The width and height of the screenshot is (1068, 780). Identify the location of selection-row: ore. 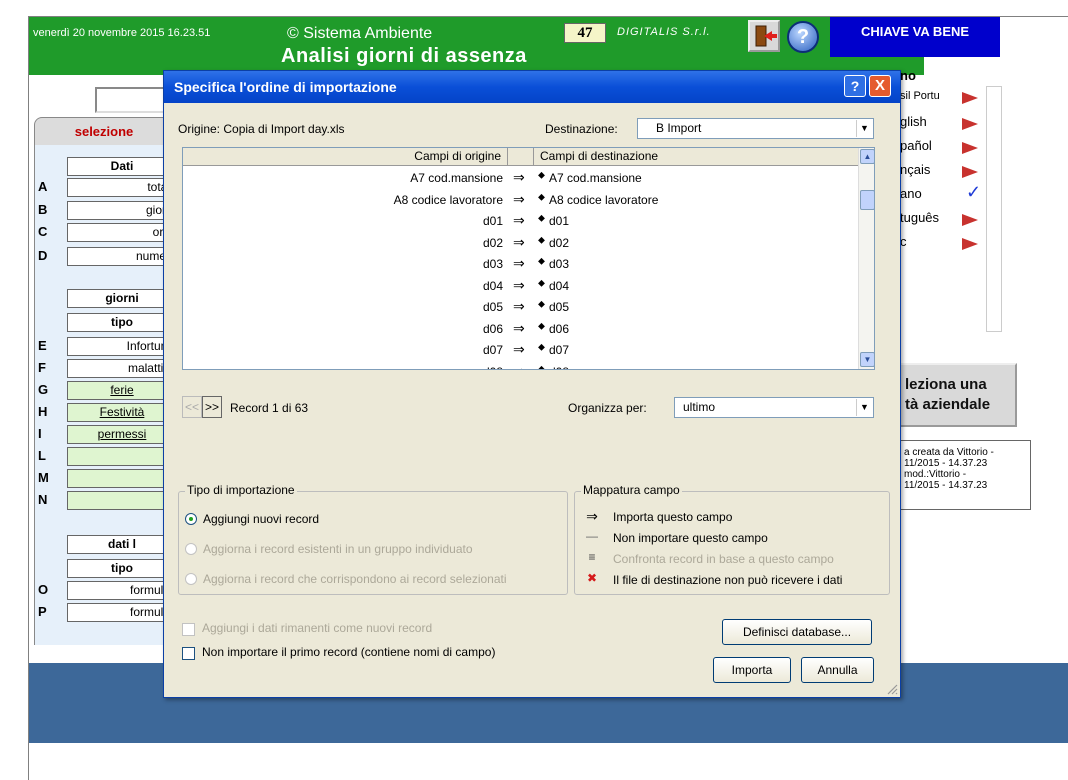
(122, 232).